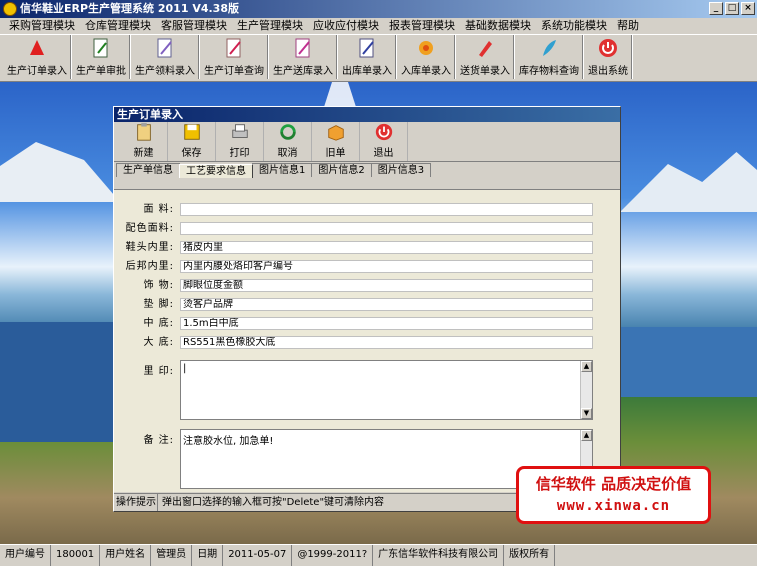  Describe the element at coordinates (240, 141) in the screenshot. I see `print-button: 打印` at that location.